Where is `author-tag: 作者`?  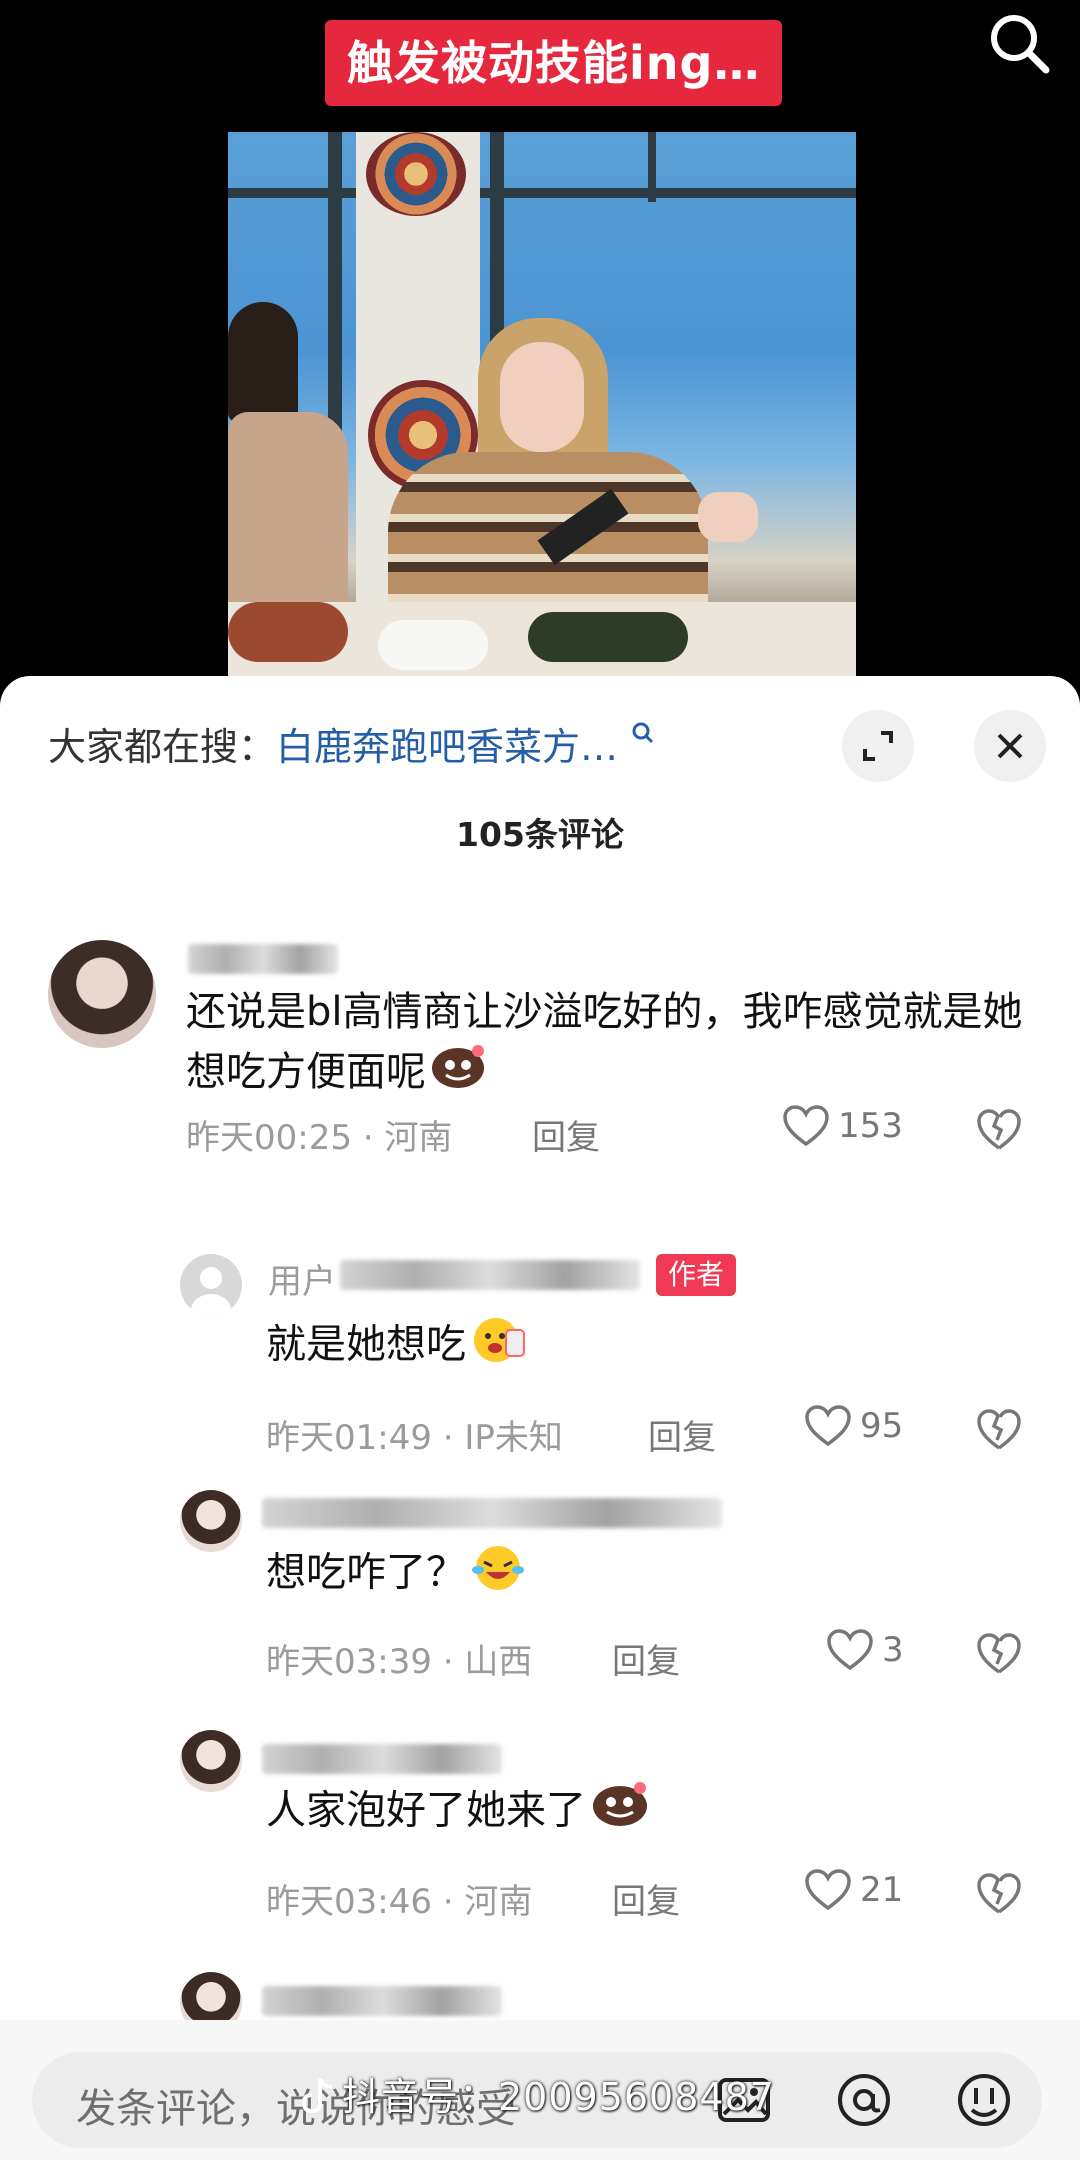
author-tag: 作者 is located at coordinates (696, 1275).